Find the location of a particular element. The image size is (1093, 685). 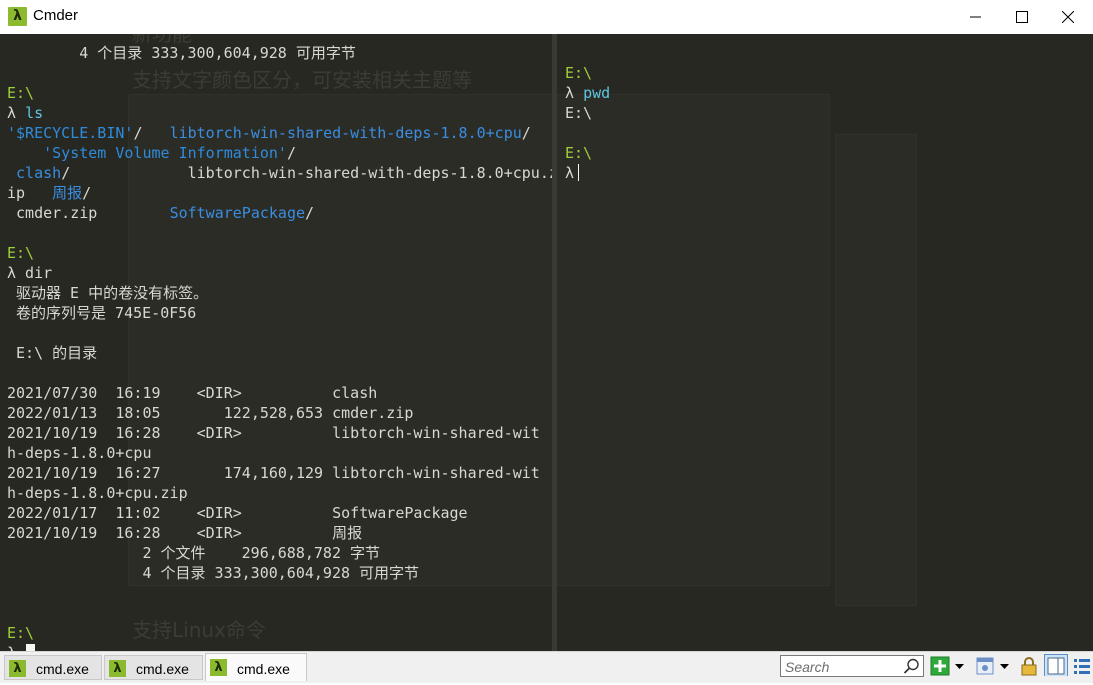

window-title: Cmder is located at coordinates (56, 15).